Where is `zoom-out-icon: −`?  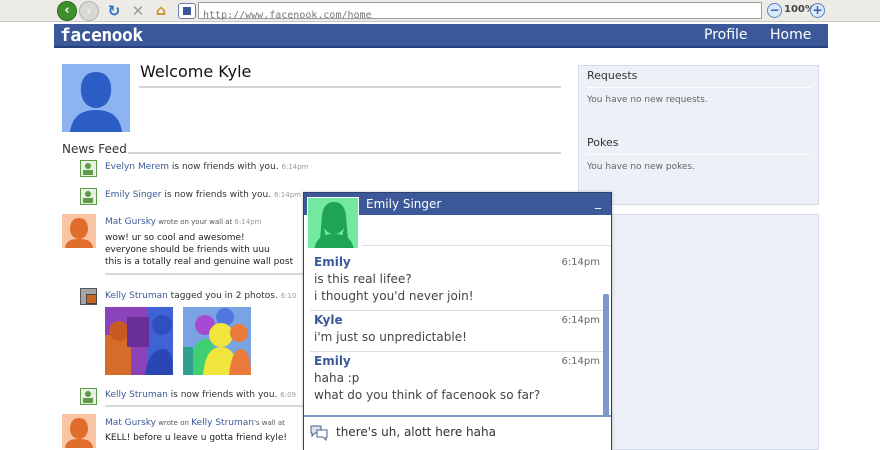 zoom-out-icon: − is located at coordinates (774, 10).